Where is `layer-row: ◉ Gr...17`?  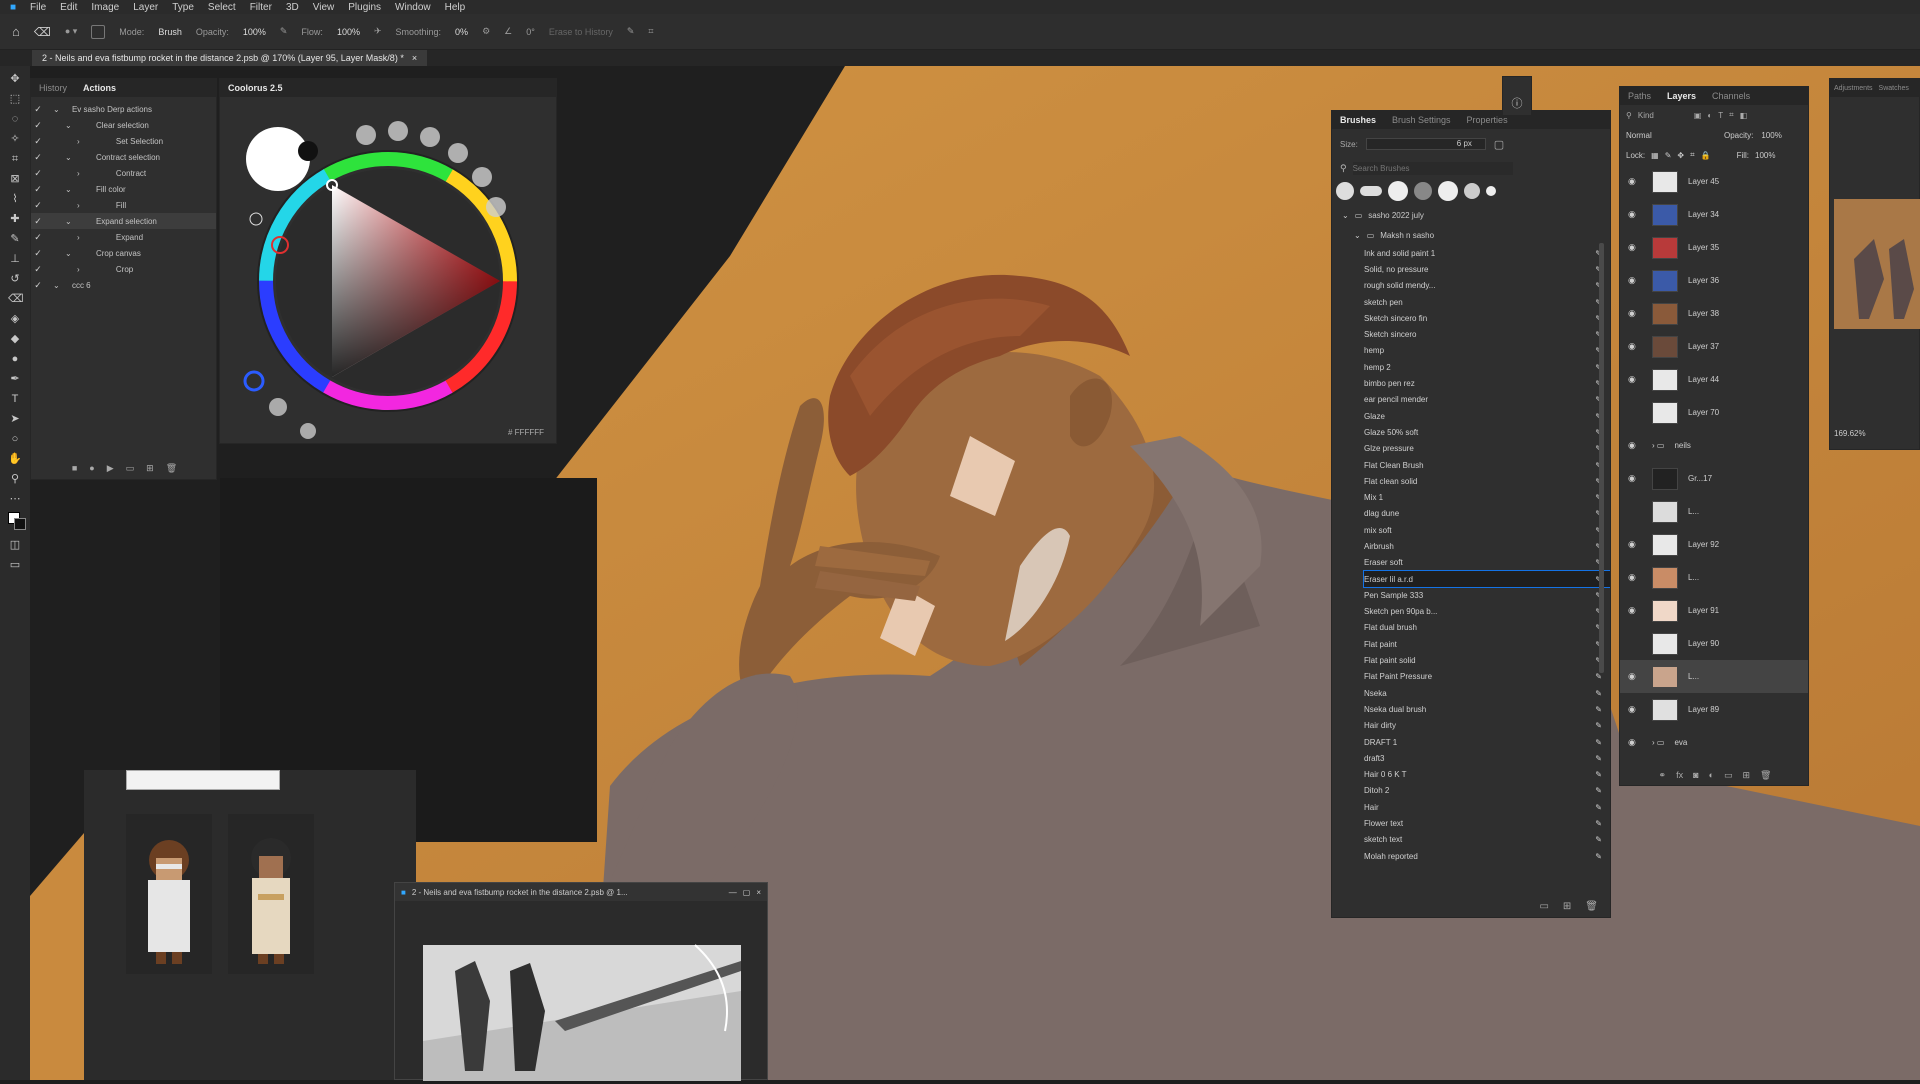 layer-row: ◉ Gr...17 is located at coordinates (1714, 478).